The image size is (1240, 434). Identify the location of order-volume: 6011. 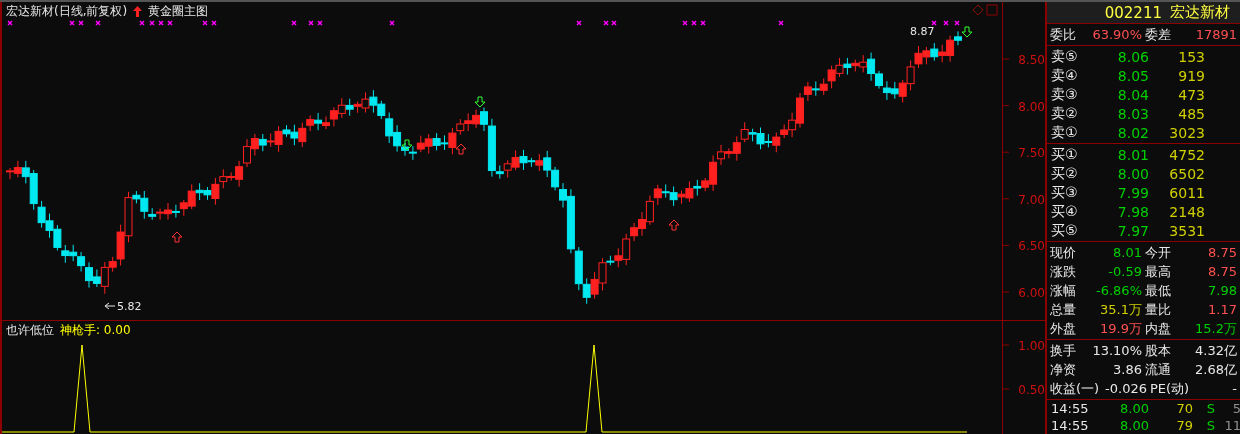
(1186, 192).